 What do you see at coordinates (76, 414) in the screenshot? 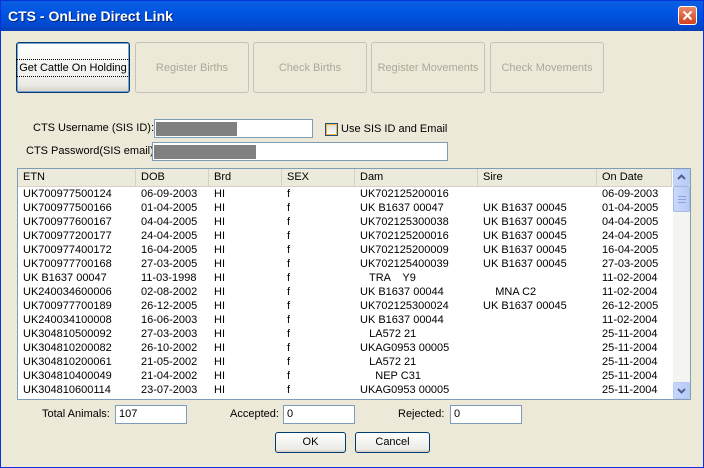
I see `total-animals-label: Total Animals:` at bounding box center [76, 414].